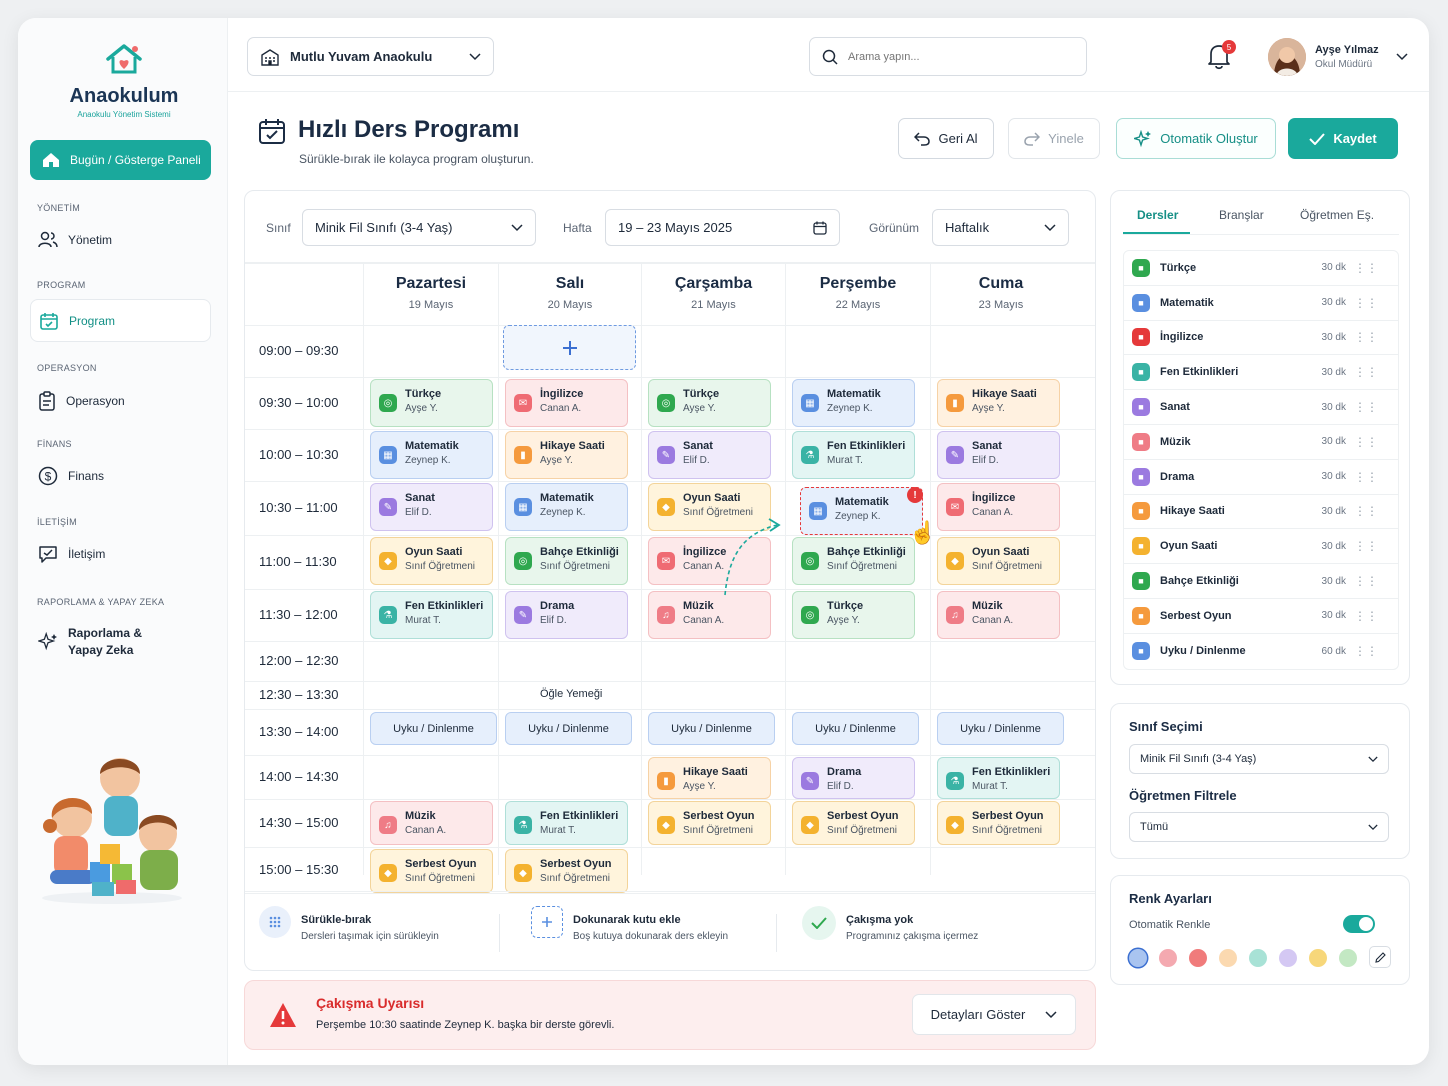 The height and width of the screenshot is (1086, 1448). Describe the element at coordinates (1261, 338) in the screenshot. I see `subject-item: ■ İngilizce 30 dk ⋮⋮` at that location.